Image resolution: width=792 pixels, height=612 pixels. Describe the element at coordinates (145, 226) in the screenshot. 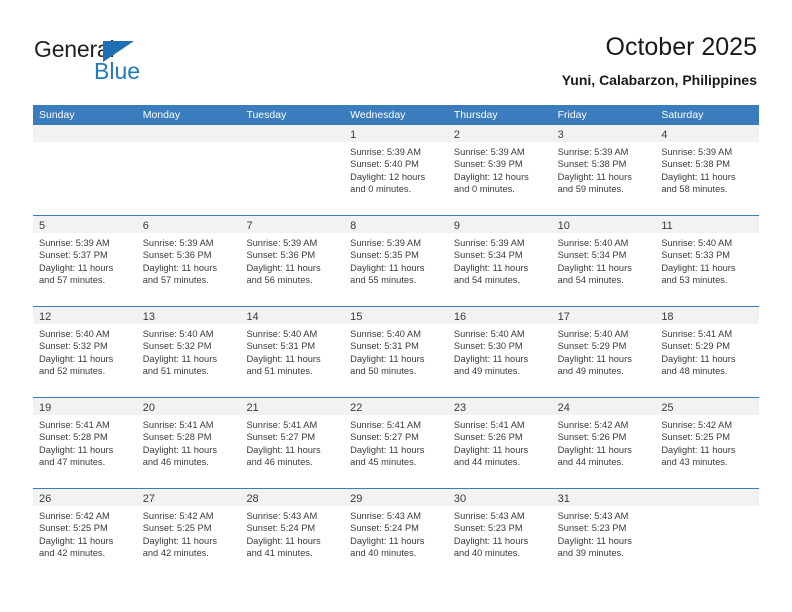

I see `day-number: 6` at that location.